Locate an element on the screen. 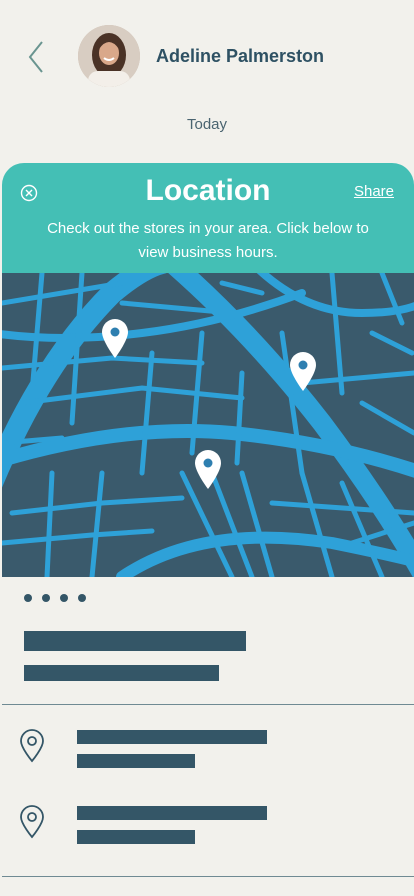  share-link: Share is located at coordinates (374, 191).